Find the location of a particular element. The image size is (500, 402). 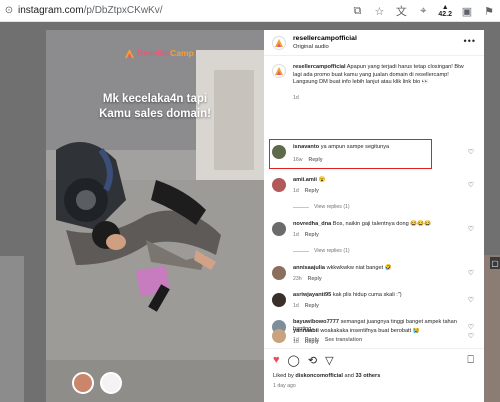

caption-username: resellercampofficial is located at coordinates (319, 67).